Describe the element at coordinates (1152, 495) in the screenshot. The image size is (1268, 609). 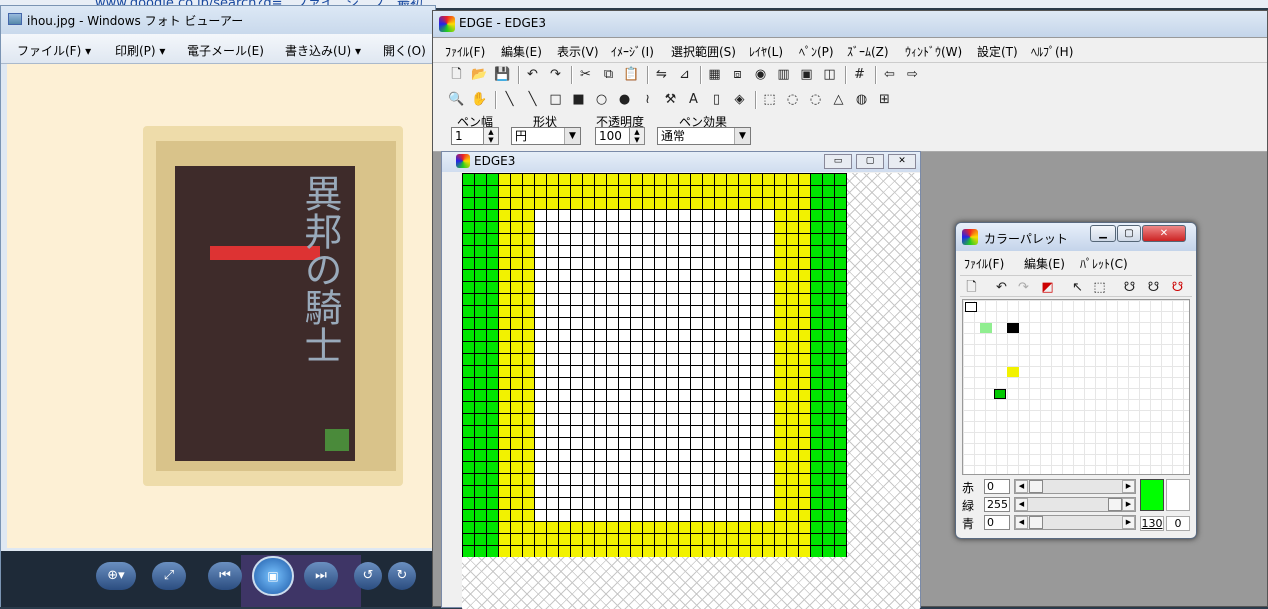
I see `foreground-color-swatch` at that location.